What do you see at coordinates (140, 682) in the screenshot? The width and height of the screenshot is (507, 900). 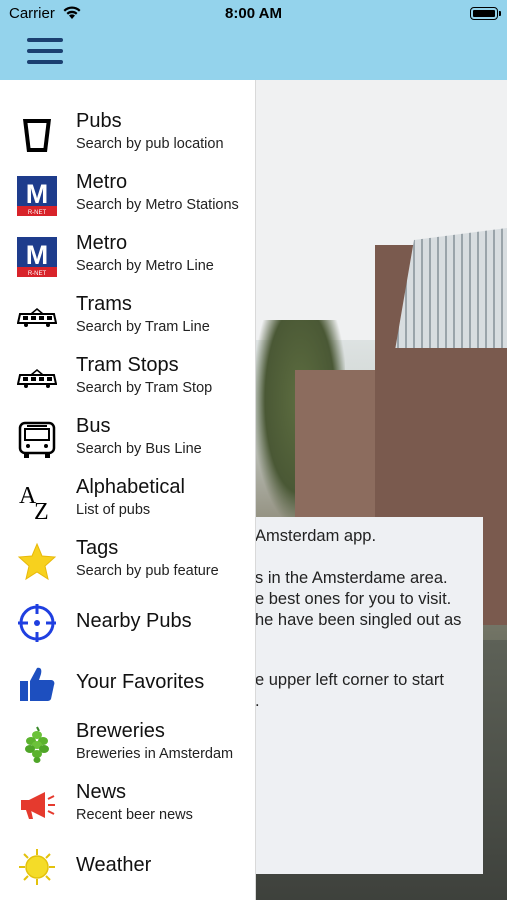 I see `menu-item-title: Your Favorites` at bounding box center [140, 682].